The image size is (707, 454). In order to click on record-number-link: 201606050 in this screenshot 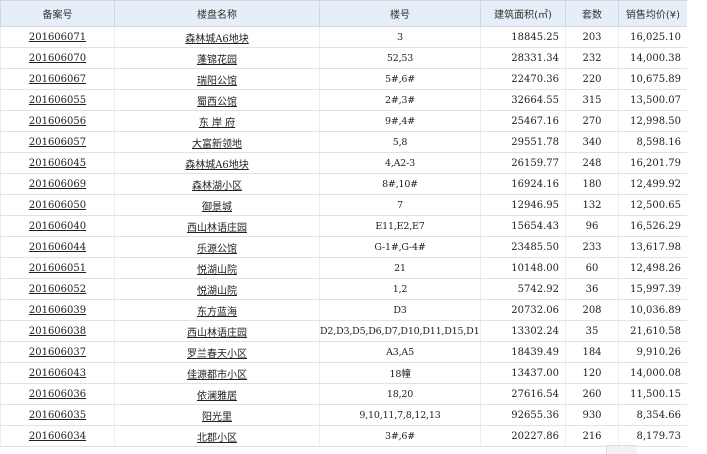, I will do `click(57, 205)`.